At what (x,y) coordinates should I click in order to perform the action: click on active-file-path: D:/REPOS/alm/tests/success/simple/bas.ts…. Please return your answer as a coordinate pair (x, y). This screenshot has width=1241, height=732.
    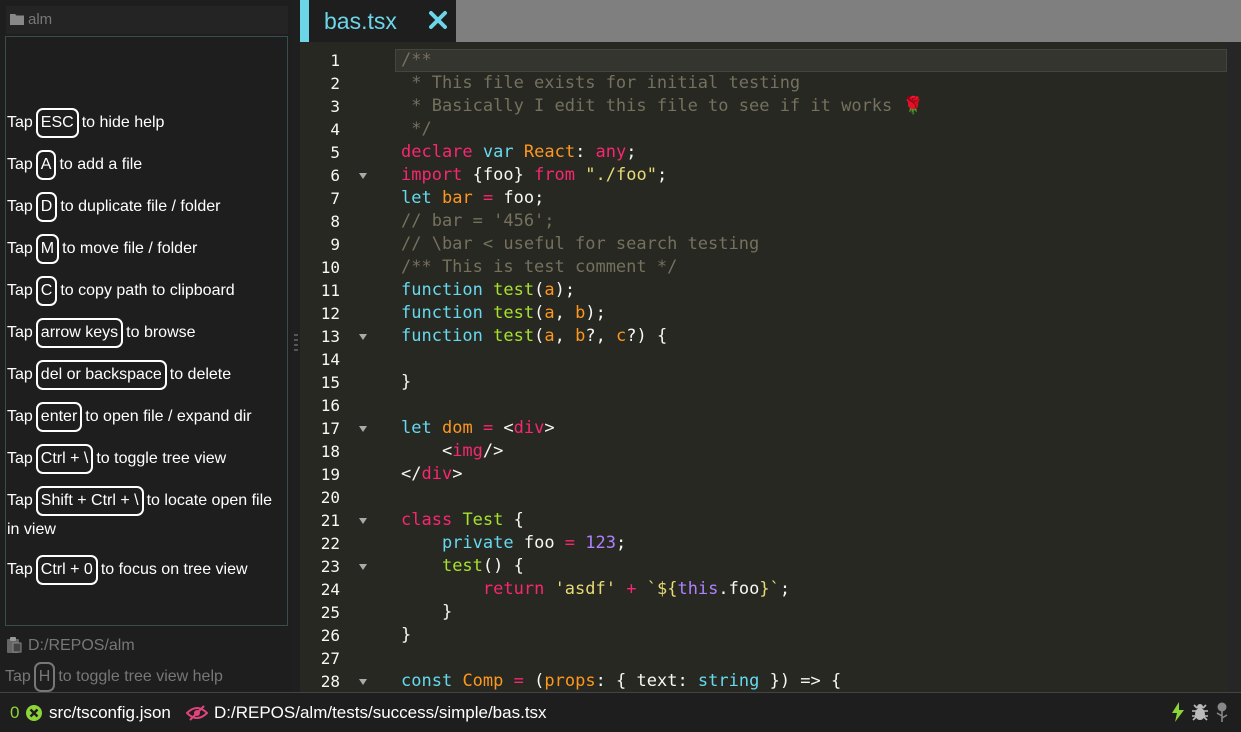
    Looking at the image, I should click on (380, 713).